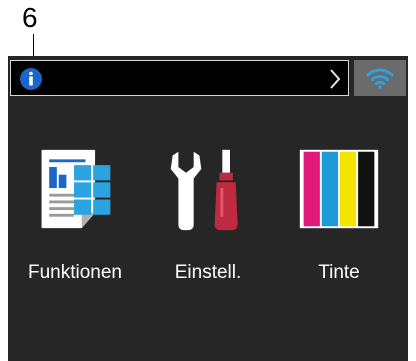  I want to click on chevron-right-icon, so click(335, 79).